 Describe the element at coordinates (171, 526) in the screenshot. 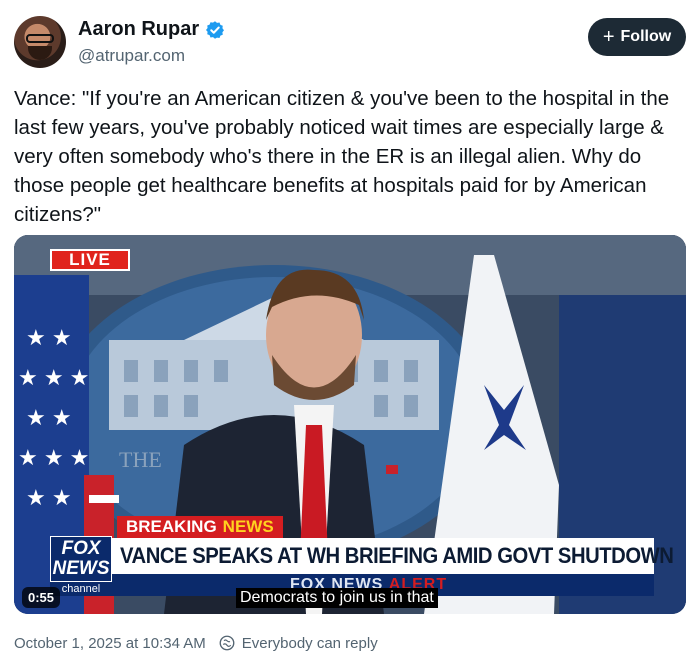

I see `breaking-label: BREAKING` at that location.